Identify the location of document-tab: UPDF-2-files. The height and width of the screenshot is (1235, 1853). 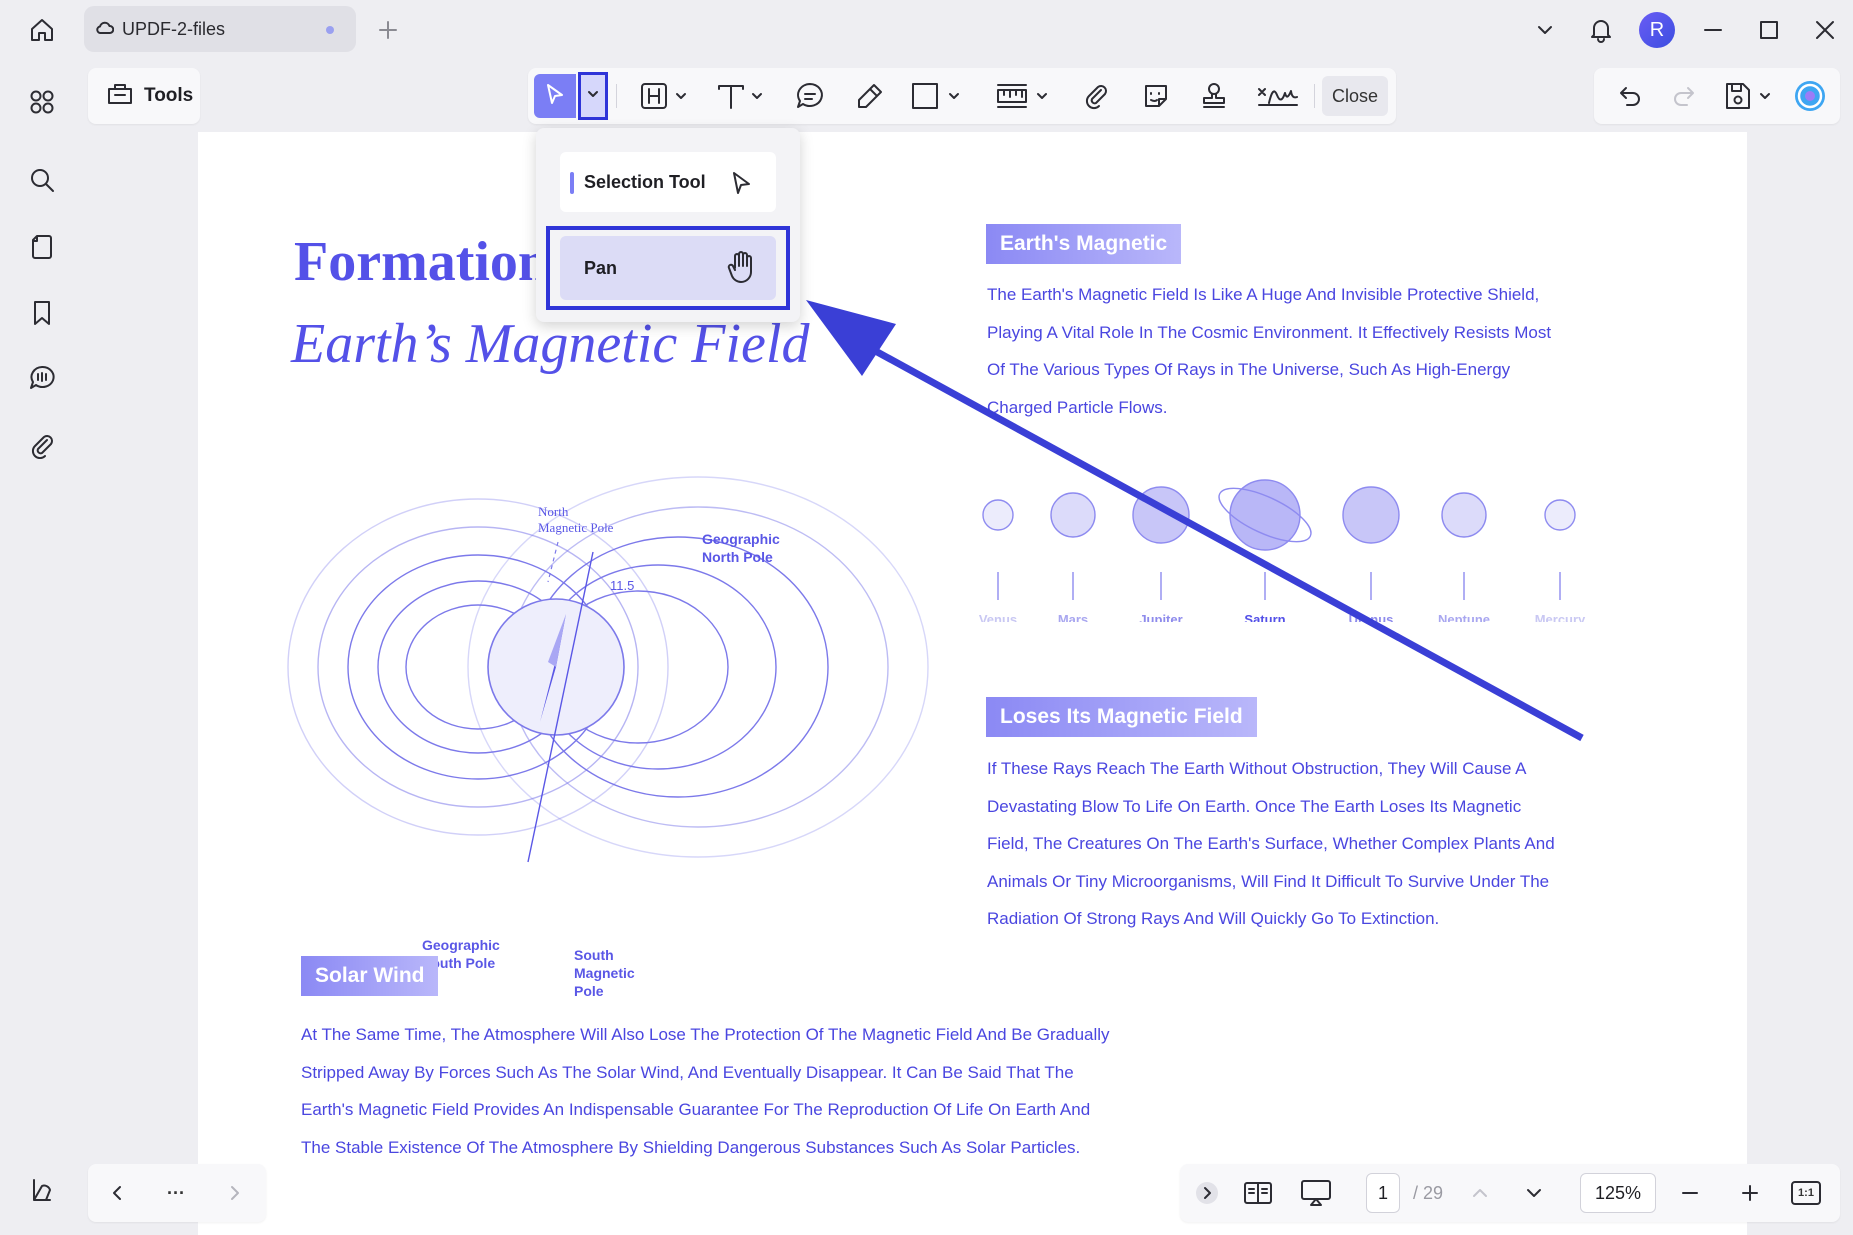
(220, 29).